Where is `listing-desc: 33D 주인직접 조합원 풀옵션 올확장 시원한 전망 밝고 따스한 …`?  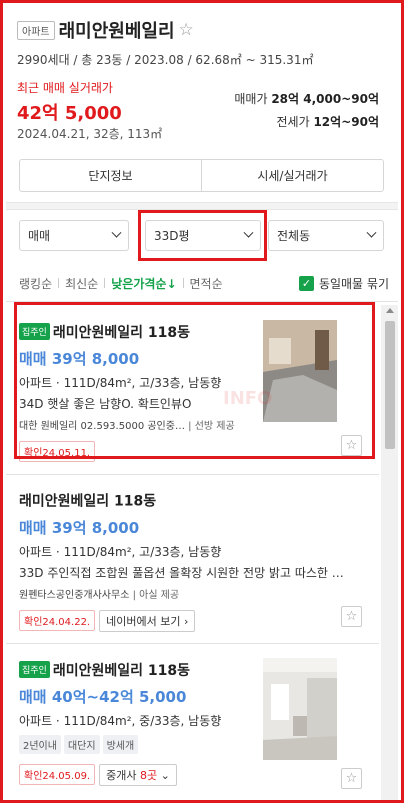
listing-desc: 33D 주인직접 조합원 풀옵션 올확장 시원한 전망 밝고 따스한 … is located at coordinates (181, 572).